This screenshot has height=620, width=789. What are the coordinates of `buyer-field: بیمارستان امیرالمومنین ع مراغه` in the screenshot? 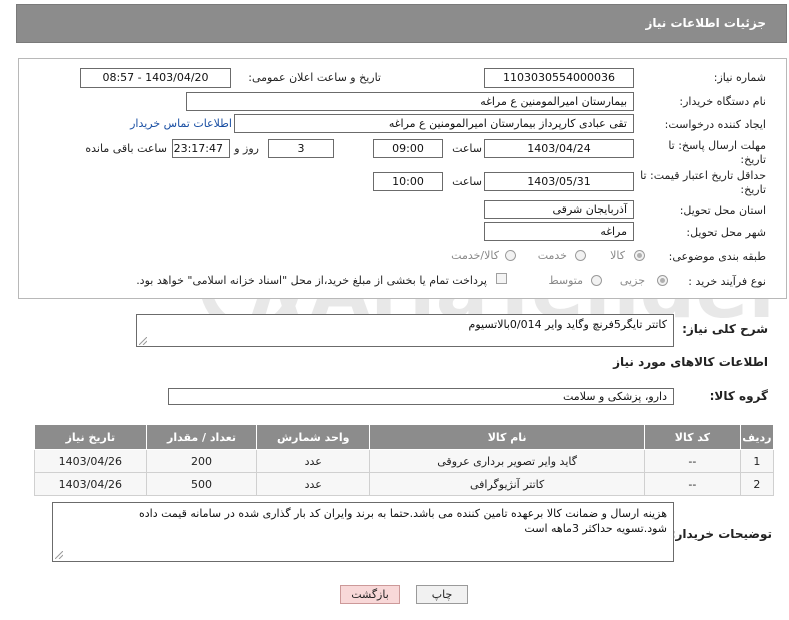 It's located at (410, 101).